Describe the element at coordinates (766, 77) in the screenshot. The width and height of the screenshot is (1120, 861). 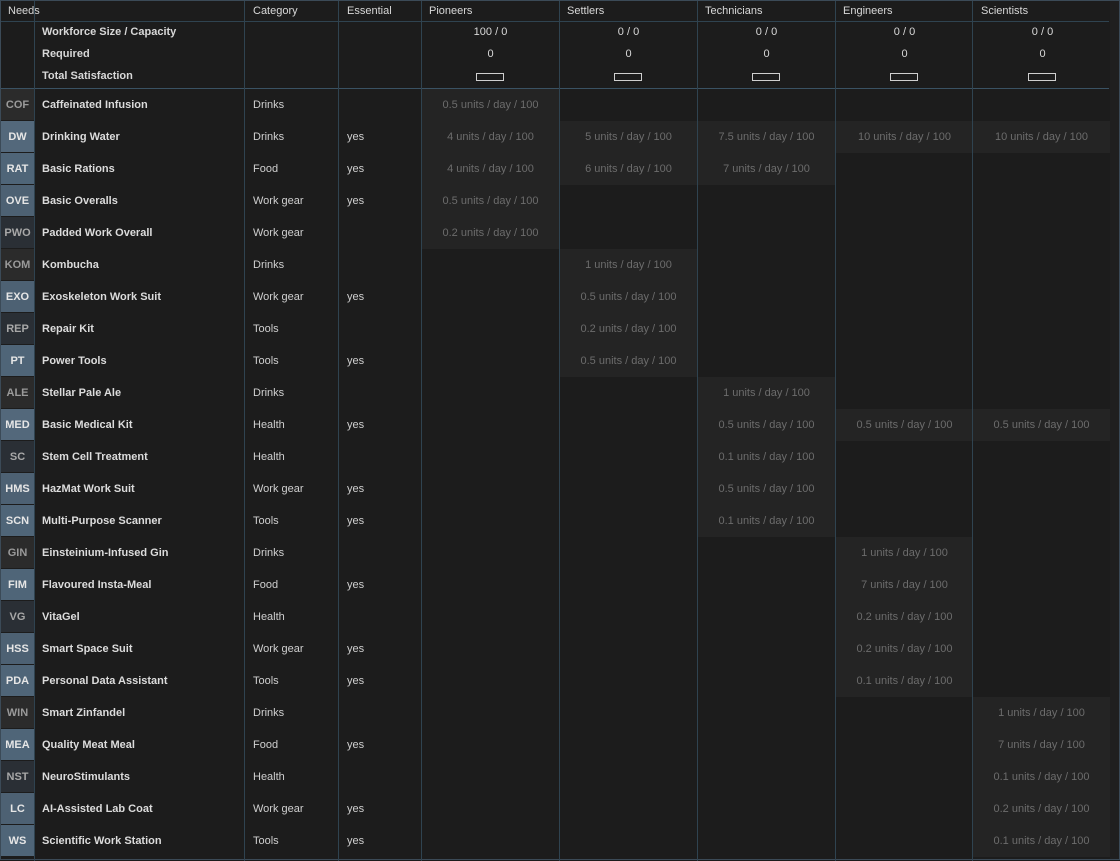
I see `satisfaction-bar-technicians` at that location.